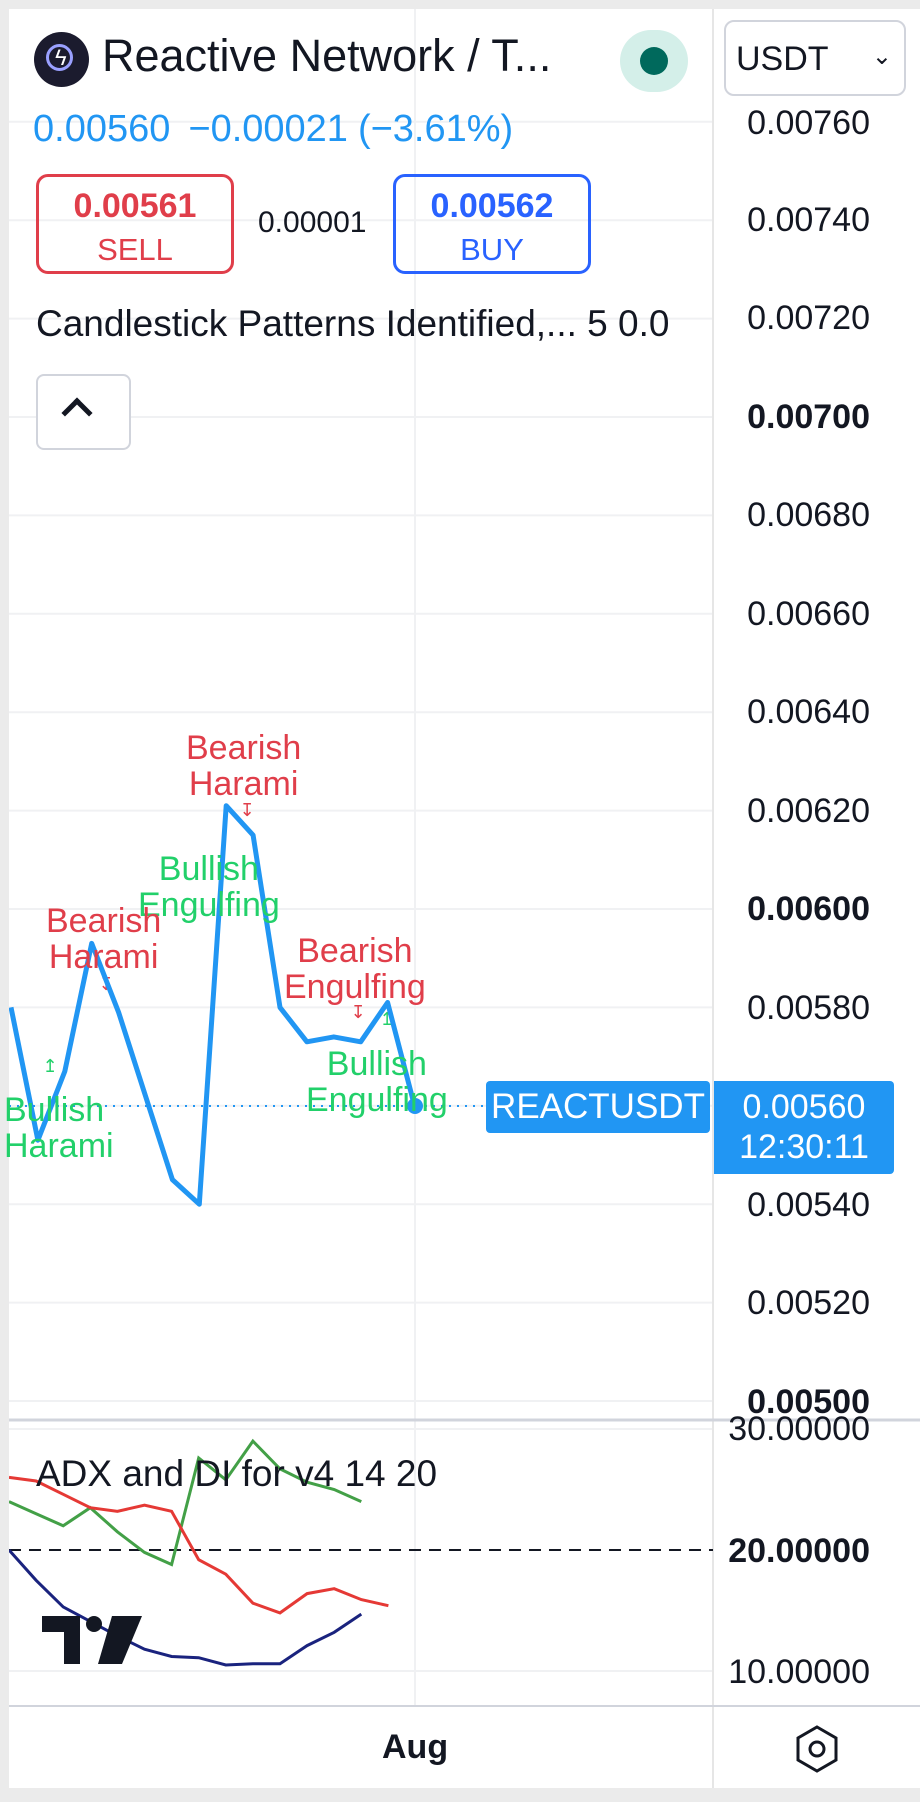  Describe the element at coordinates (804, 1107) in the screenshot. I see `last-price-tag-value: 0.00560` at that location.